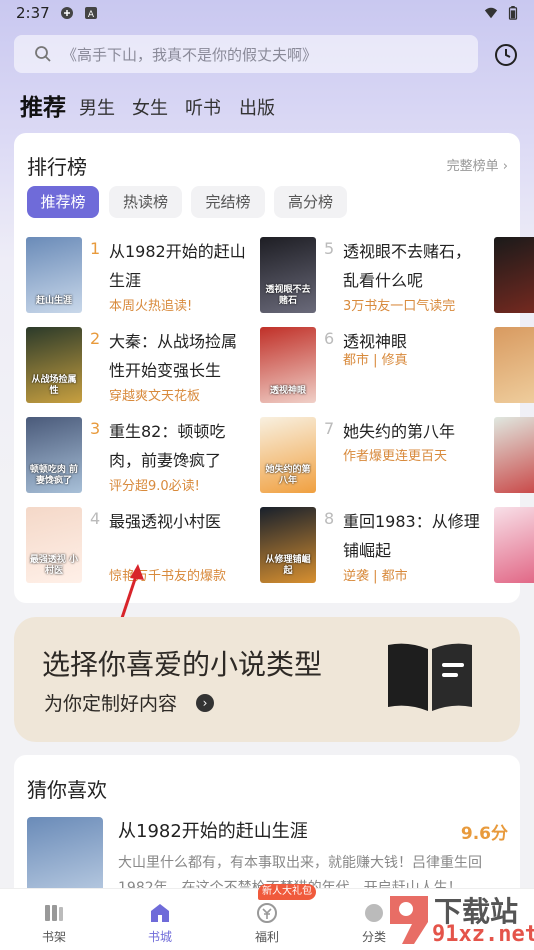  What do you see at coordinates (95, 518) in the screenshot?
I see `rank-number: 4` at bounding box center [95, 518].